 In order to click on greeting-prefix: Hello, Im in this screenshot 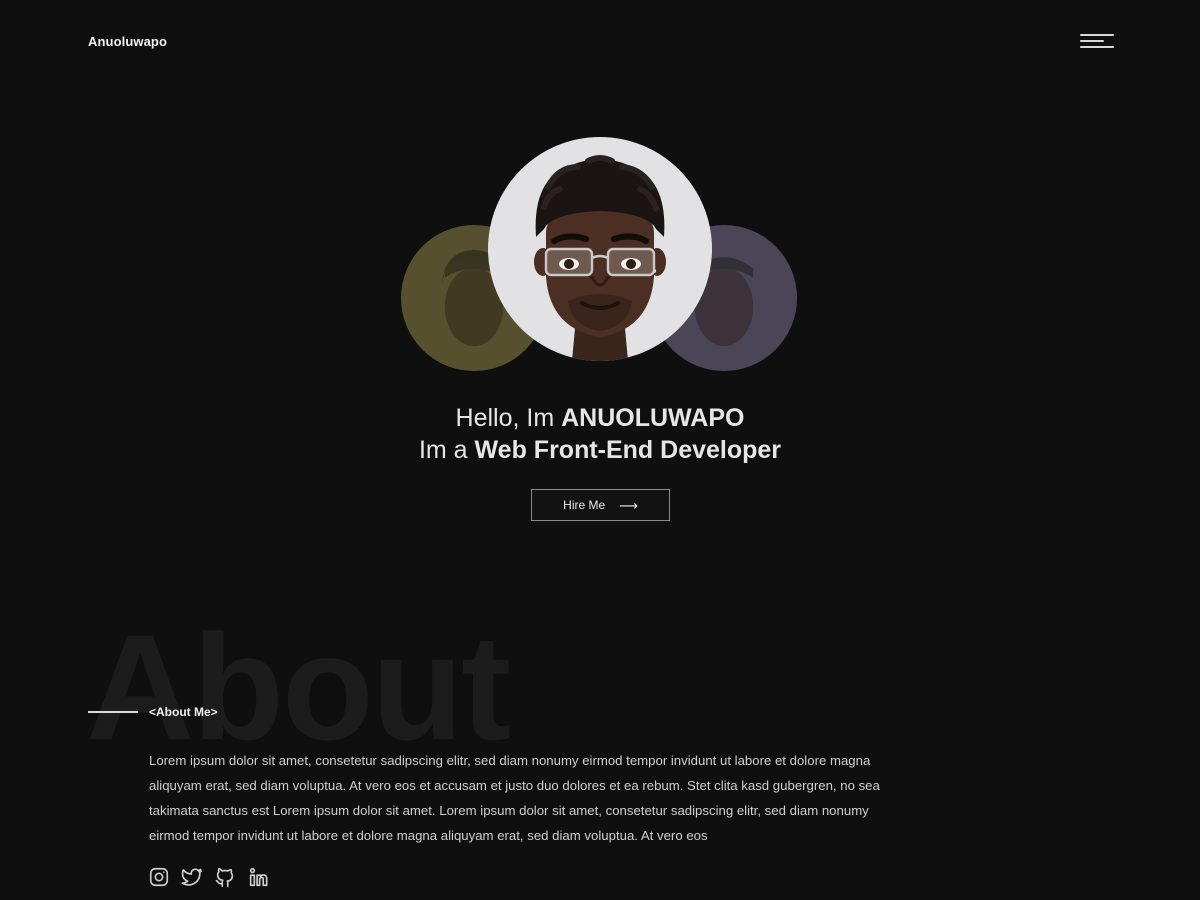, I will do `click(508, 418)`.